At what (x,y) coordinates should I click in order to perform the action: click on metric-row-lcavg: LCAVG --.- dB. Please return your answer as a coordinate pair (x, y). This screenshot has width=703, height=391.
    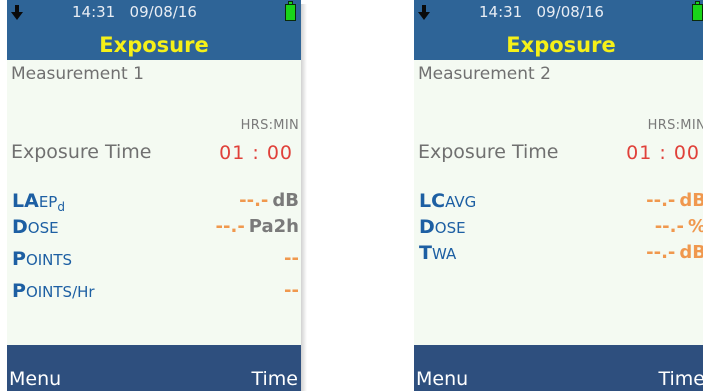
    Looking at the image, I should click on (558, 201).